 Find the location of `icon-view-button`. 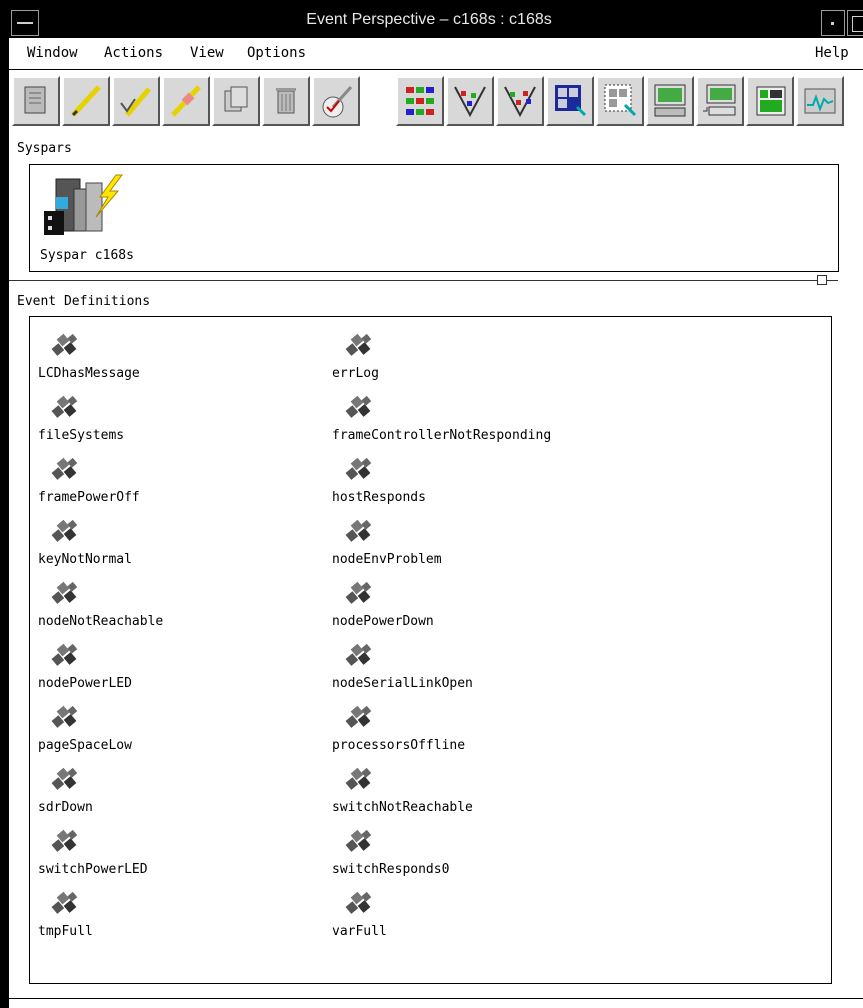

icon-view-button is located at coordinates (420, 101).